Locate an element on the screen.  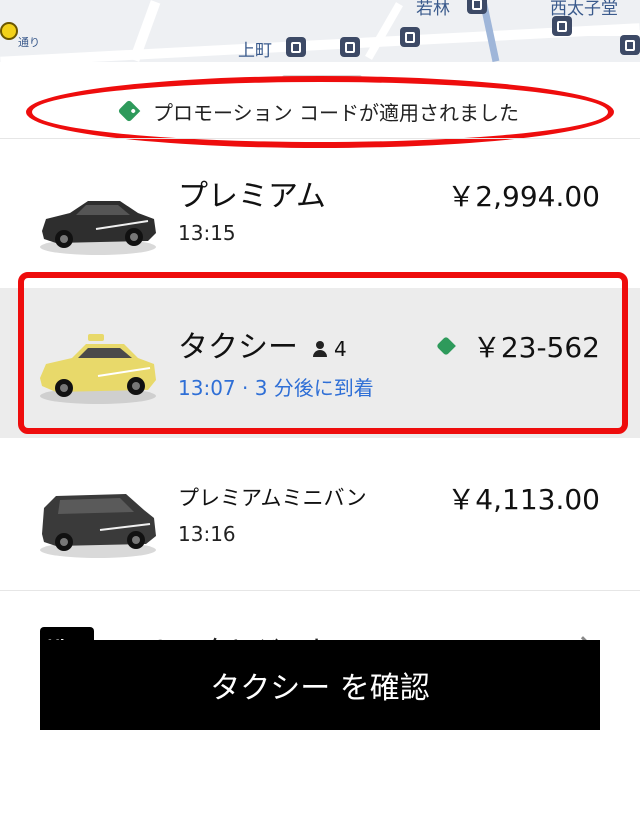
ride-name: タクシー 4 is located at coordinates (262, 344).